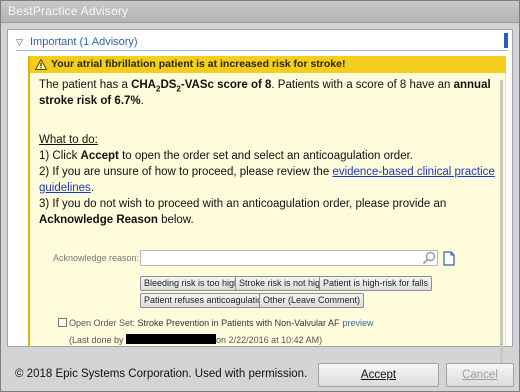 The image size is (520, 392). I want to click on score-intro: The patient has a, so click(85, 85).